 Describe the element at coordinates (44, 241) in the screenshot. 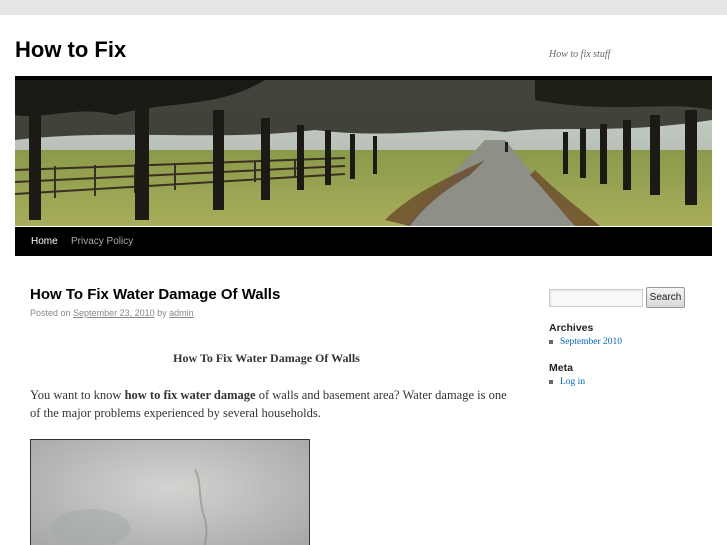

I see `nav-item-home: Home` at that location.